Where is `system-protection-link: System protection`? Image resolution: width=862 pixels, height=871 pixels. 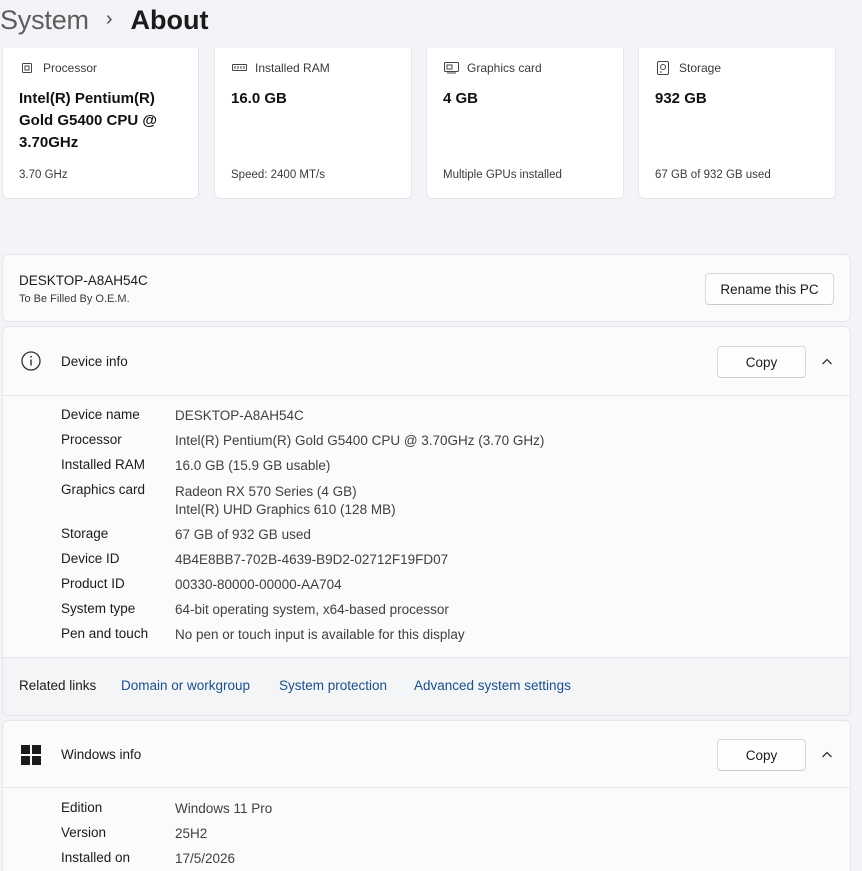
system-protection-link: System protection is located at coordinates (333, 685).